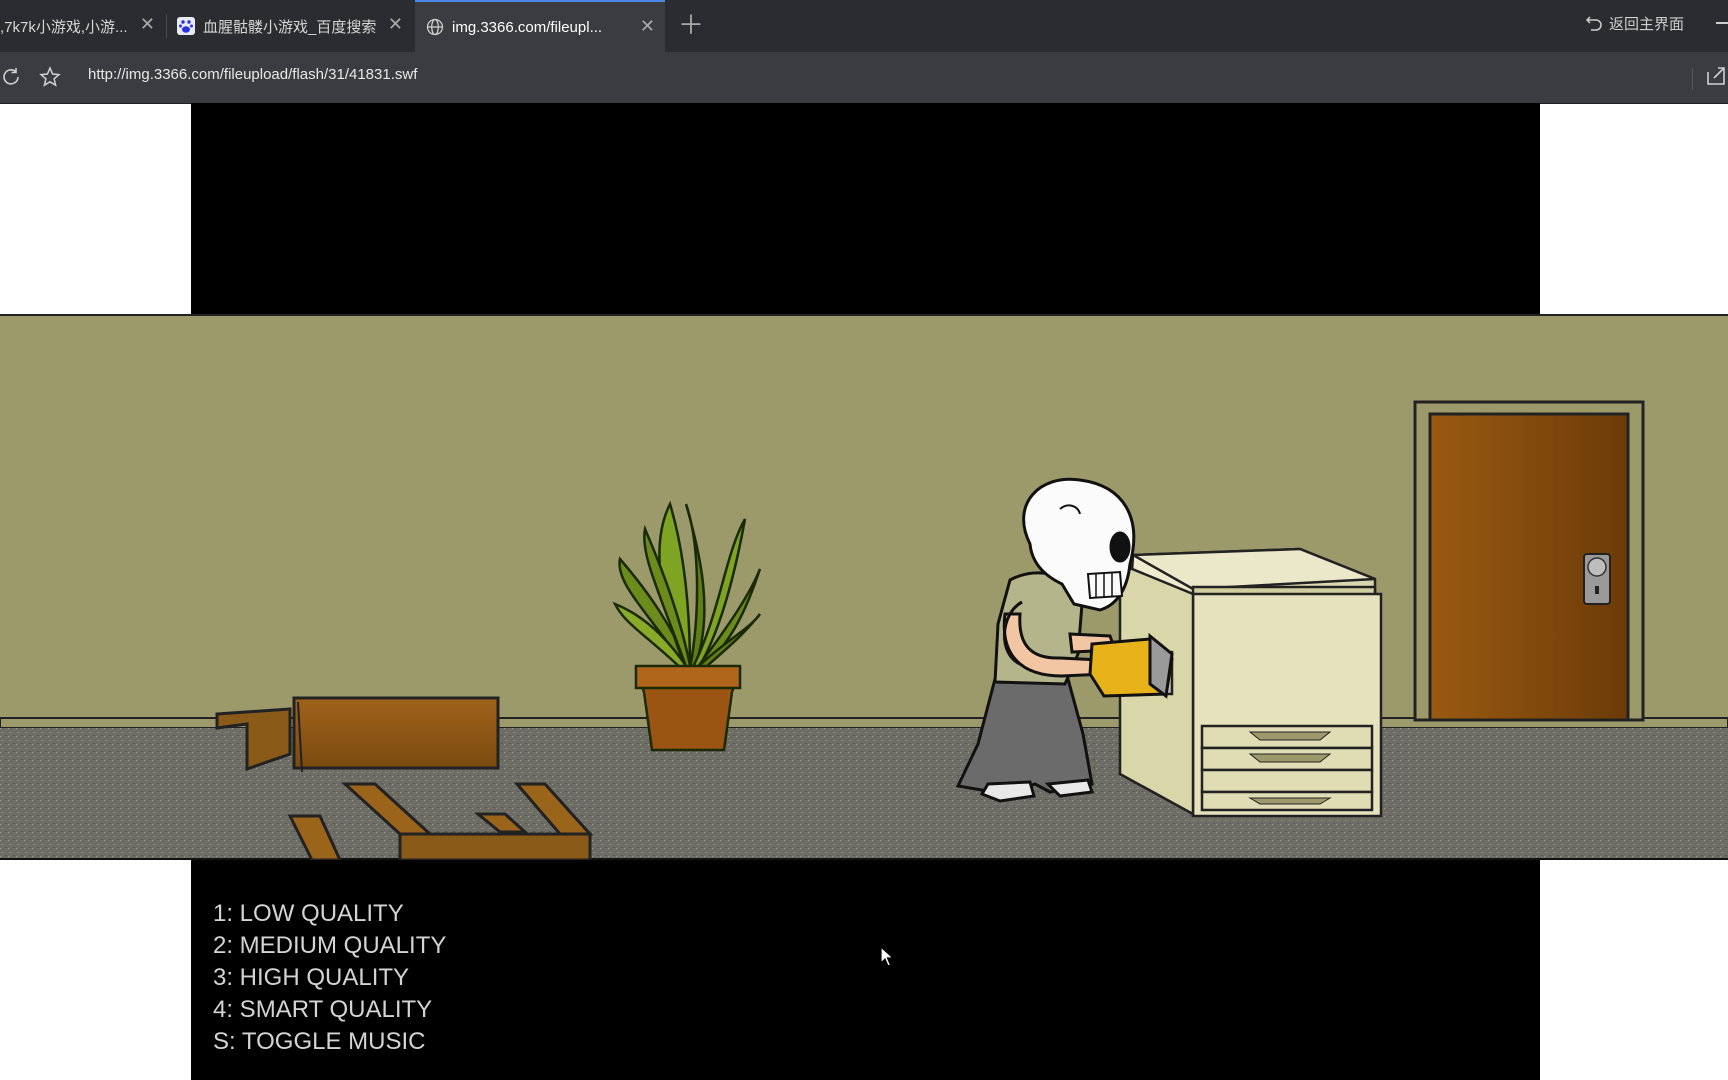 This screenshot has width=1728, height=1080. I want to click on tab-7k7k: ,7k7k小游戏,小游... ✕, so click(82, 26).